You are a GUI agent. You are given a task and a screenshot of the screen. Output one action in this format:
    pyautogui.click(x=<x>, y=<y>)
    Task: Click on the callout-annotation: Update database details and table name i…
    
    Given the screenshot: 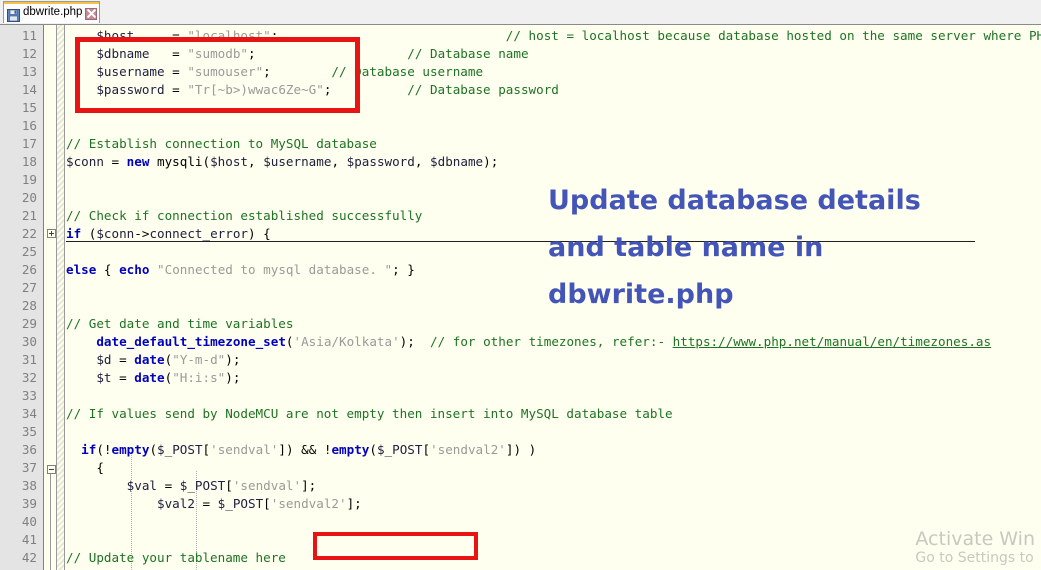 What is the action you would take?
    pyautogui.click(x=734, y=247)
    